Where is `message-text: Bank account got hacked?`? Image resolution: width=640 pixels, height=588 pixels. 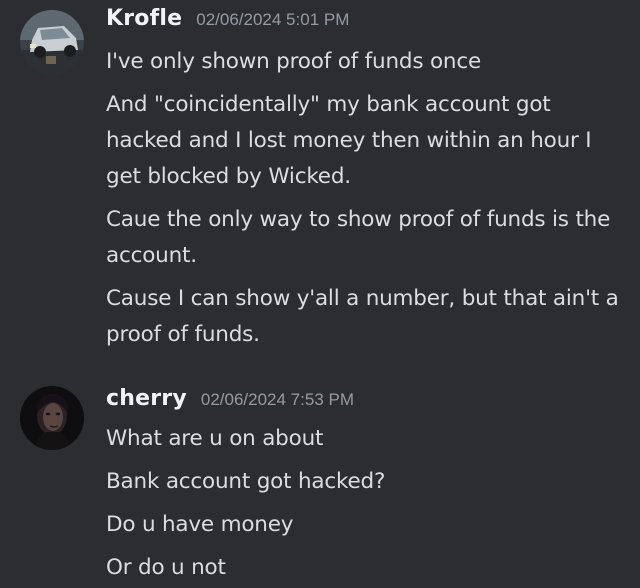 message-text: Bank account got hacked? is located at coordinates (246, 481).